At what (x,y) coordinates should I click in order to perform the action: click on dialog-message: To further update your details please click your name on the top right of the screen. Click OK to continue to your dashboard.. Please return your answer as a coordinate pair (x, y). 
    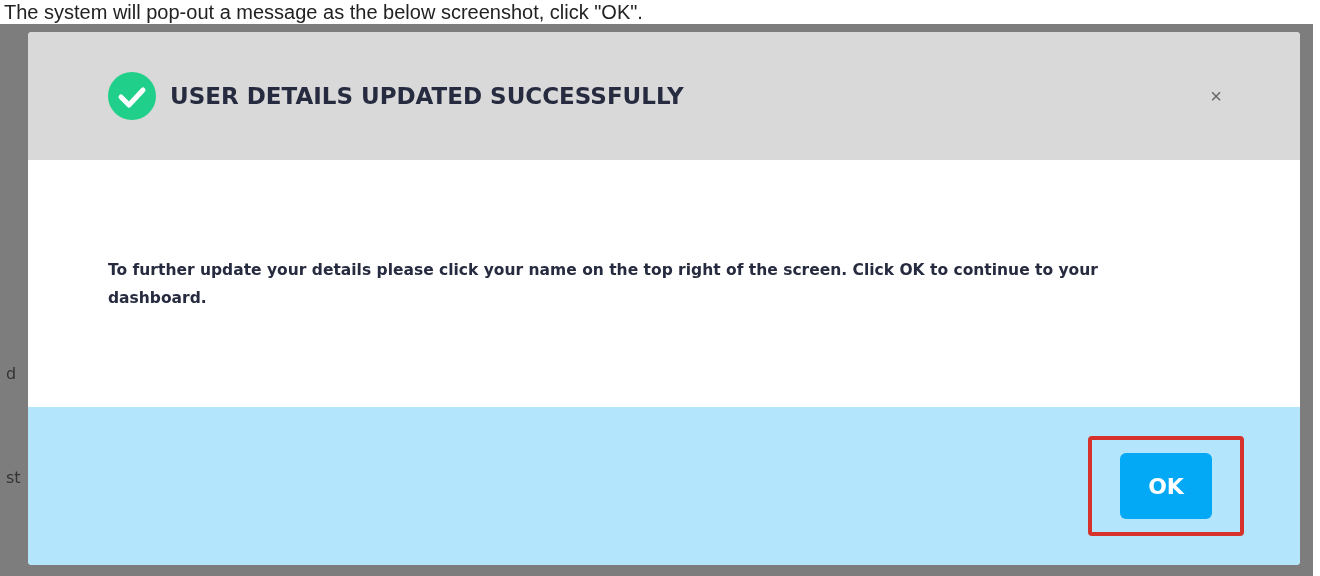
    Looking at the image, I should click on (603, 284).